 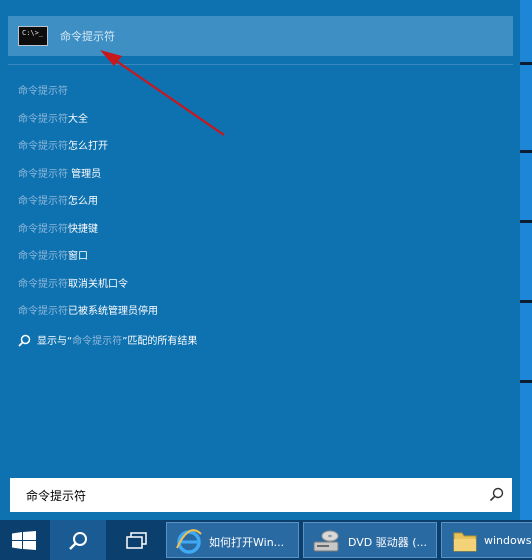 What do you see at coordinates (326, 541) in the screenshot?
I see `dvd-drive-icon` at bounding box center [326, 541].